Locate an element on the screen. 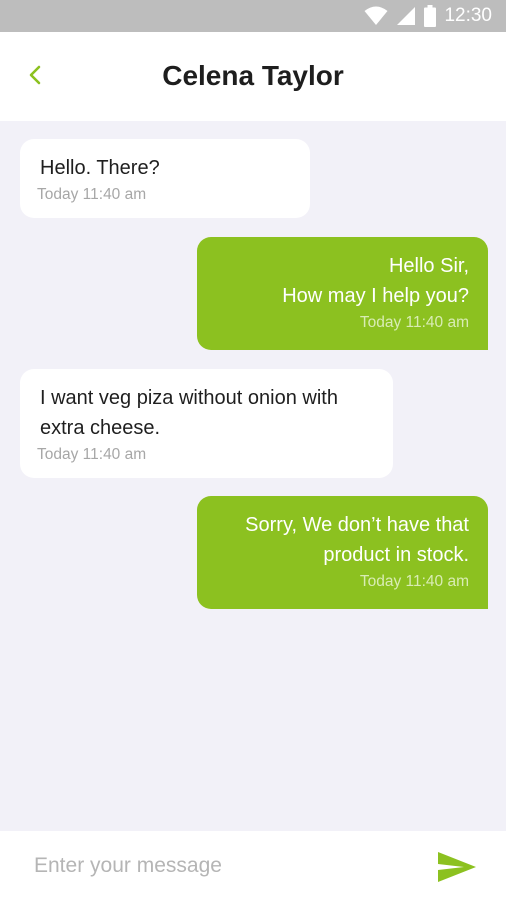 Image resolution: width=506 pixels, height=900 pixels. send-icon is located at coordinates (457, 867).